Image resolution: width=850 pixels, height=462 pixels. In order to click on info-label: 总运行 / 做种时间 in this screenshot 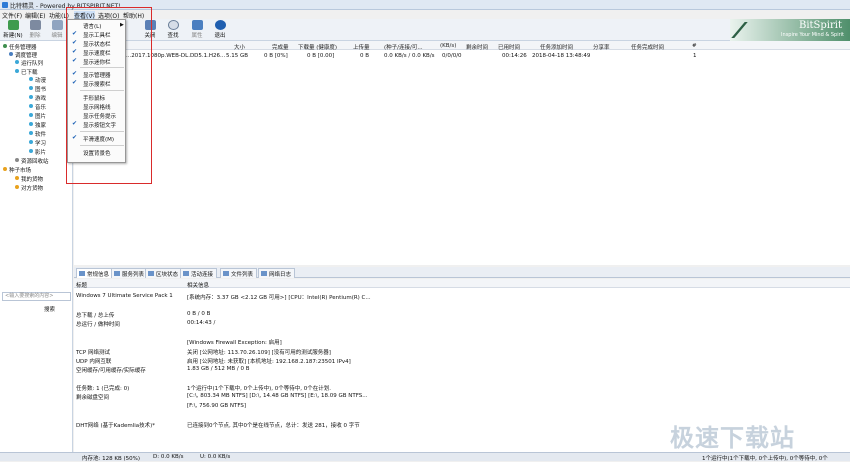, I will do `click(98, 325)`.